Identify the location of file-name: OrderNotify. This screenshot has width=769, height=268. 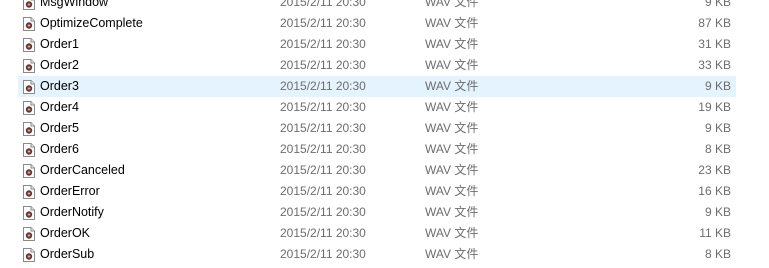
(72, 212).